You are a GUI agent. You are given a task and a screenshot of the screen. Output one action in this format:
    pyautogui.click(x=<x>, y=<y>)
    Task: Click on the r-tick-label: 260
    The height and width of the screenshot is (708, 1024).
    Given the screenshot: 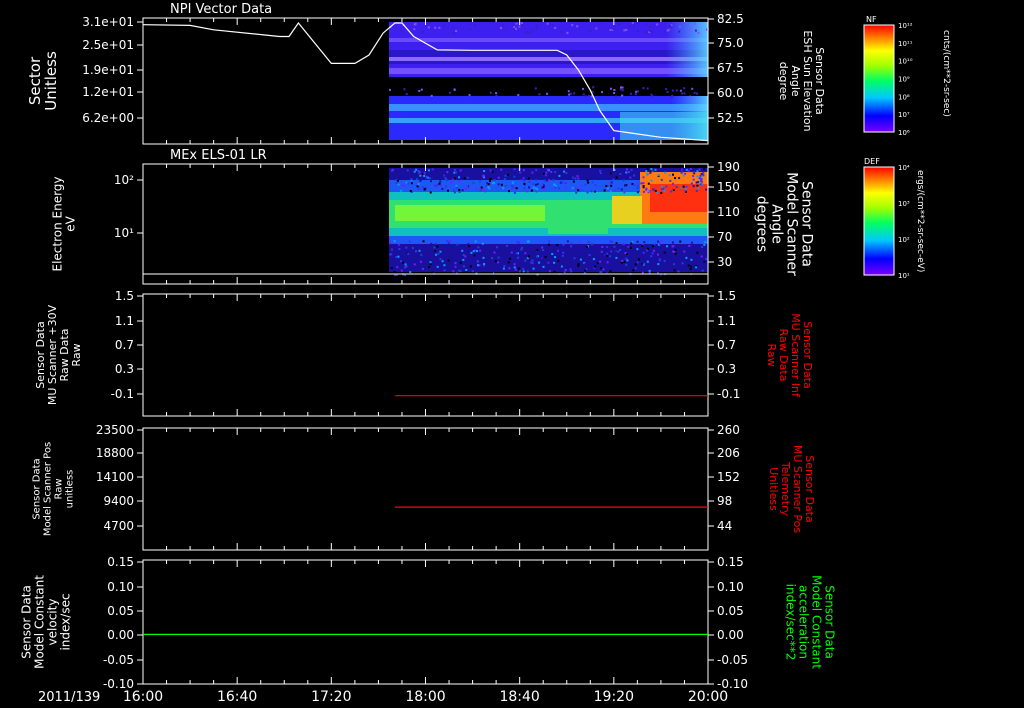 What is the action you would take?
    pyautogui.click(x=728, y=430)
    